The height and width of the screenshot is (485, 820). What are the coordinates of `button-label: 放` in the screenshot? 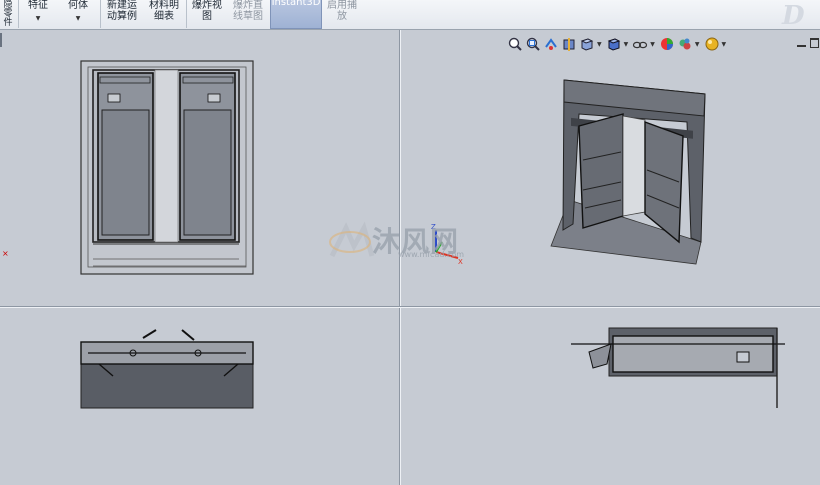 It's located at (342, 16).